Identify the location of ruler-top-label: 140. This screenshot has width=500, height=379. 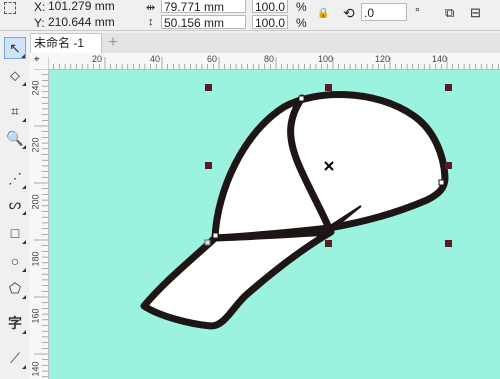
(440, 59).